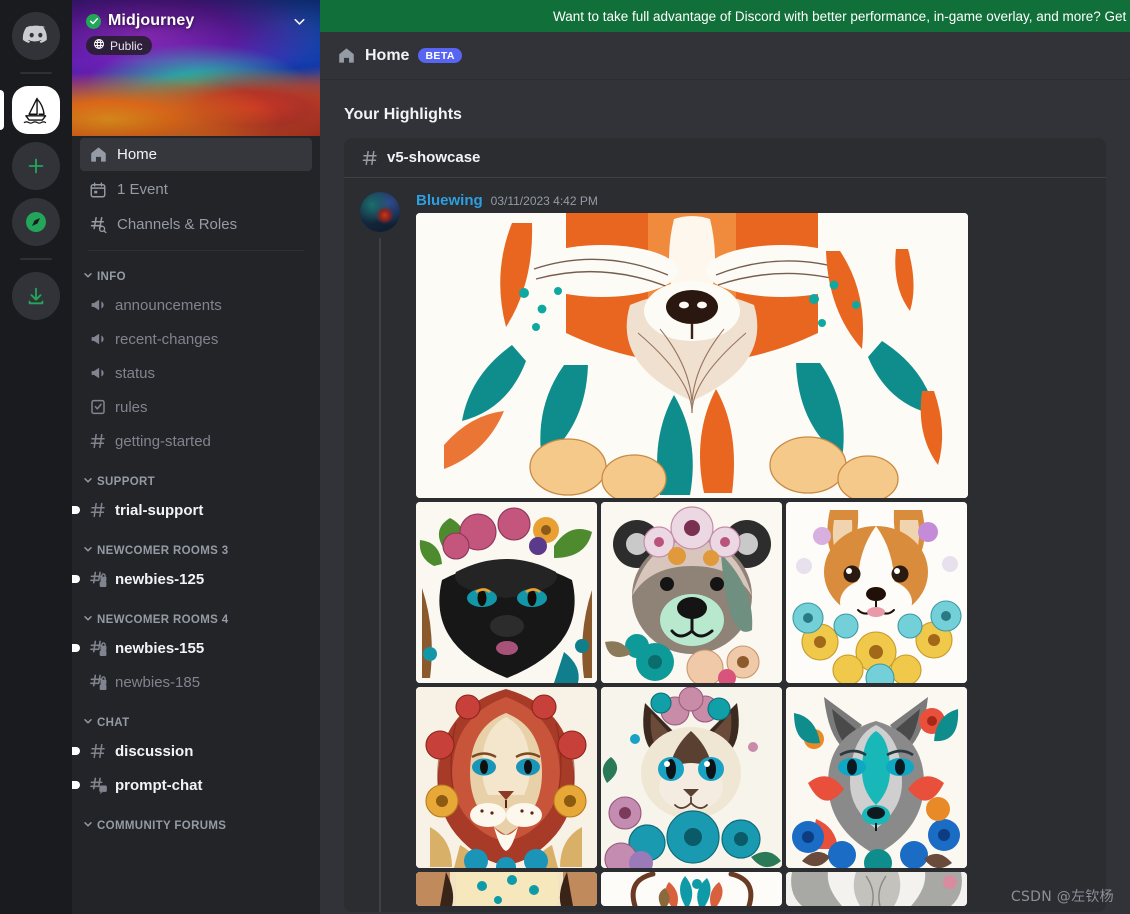 The width and height of the screenshot is (1130, 914). I want to click on channel-category-support: SUPPORT, so click(196, 475).